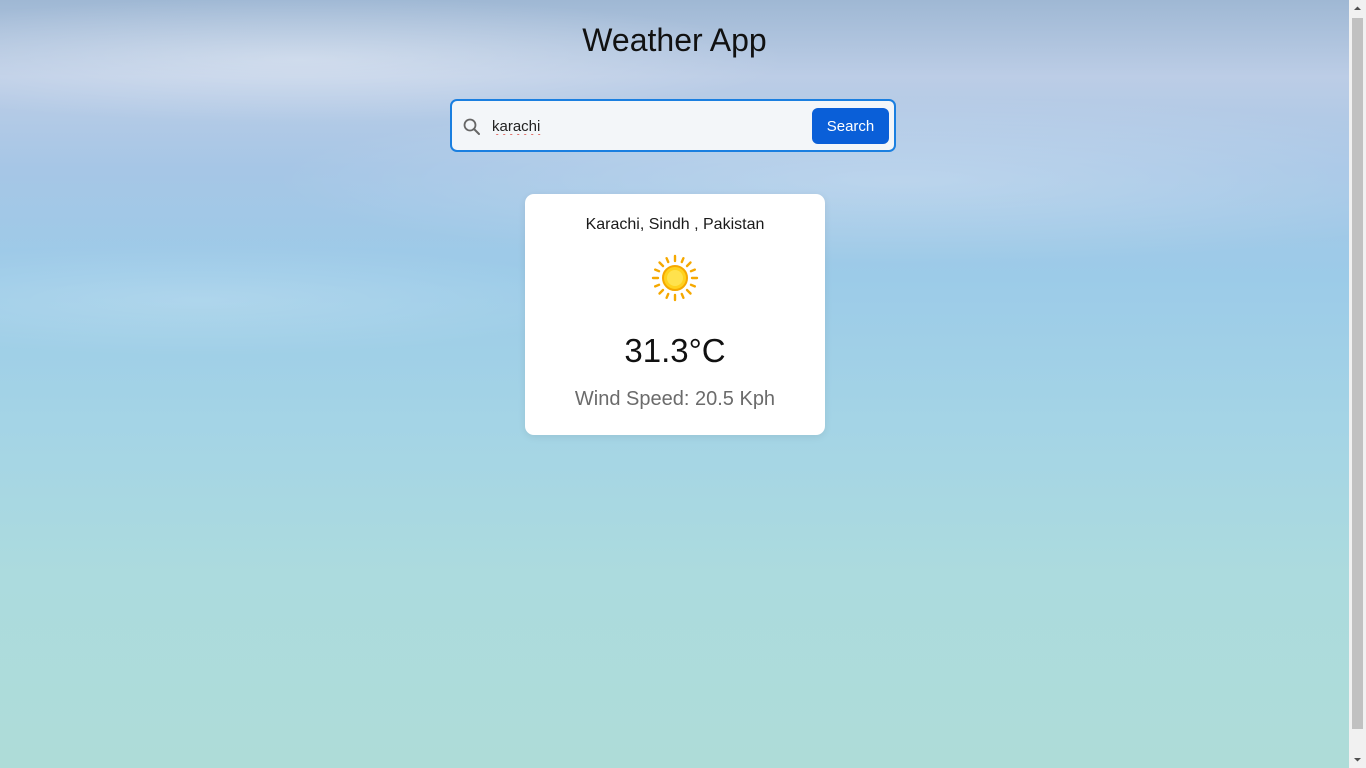  I want to click on temperature-value: 31.3°C, so click(675, 350).